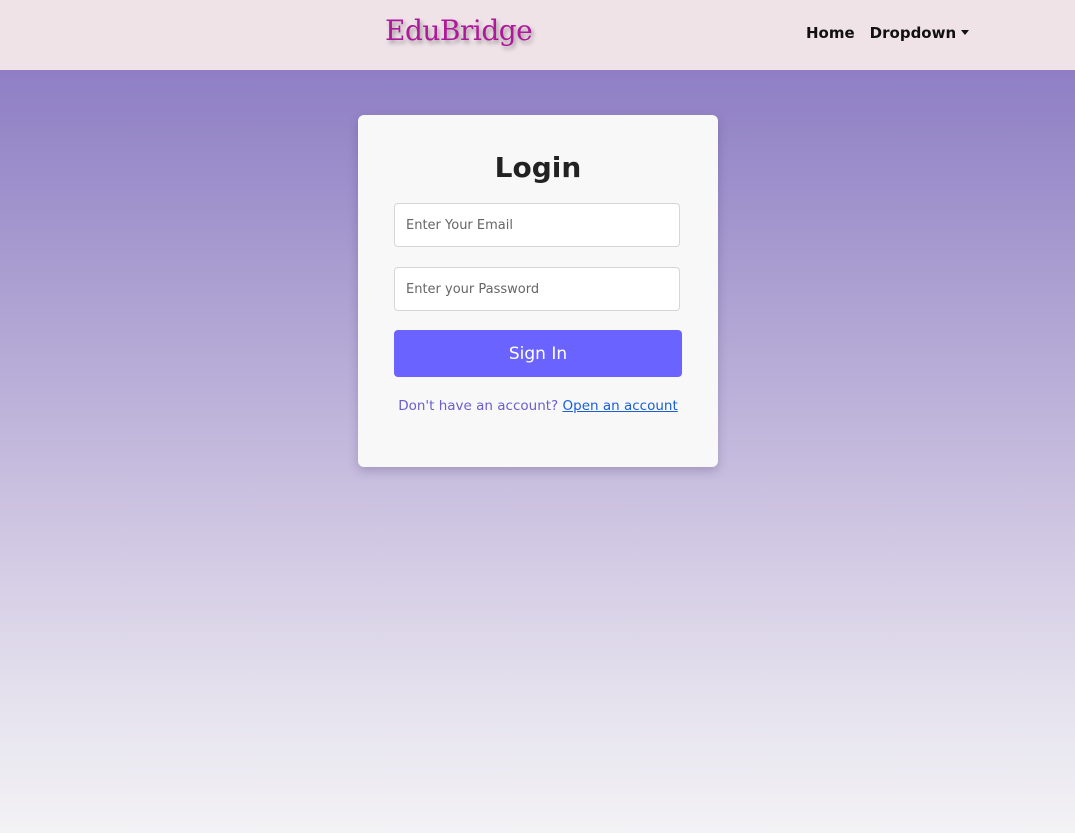 The width and height of the screenshot is (1075, 833). What do you see at coordinates (459, 30) in the screenshot?
I see `brand-logo: EduBridge` at bounding box center [459, 30].